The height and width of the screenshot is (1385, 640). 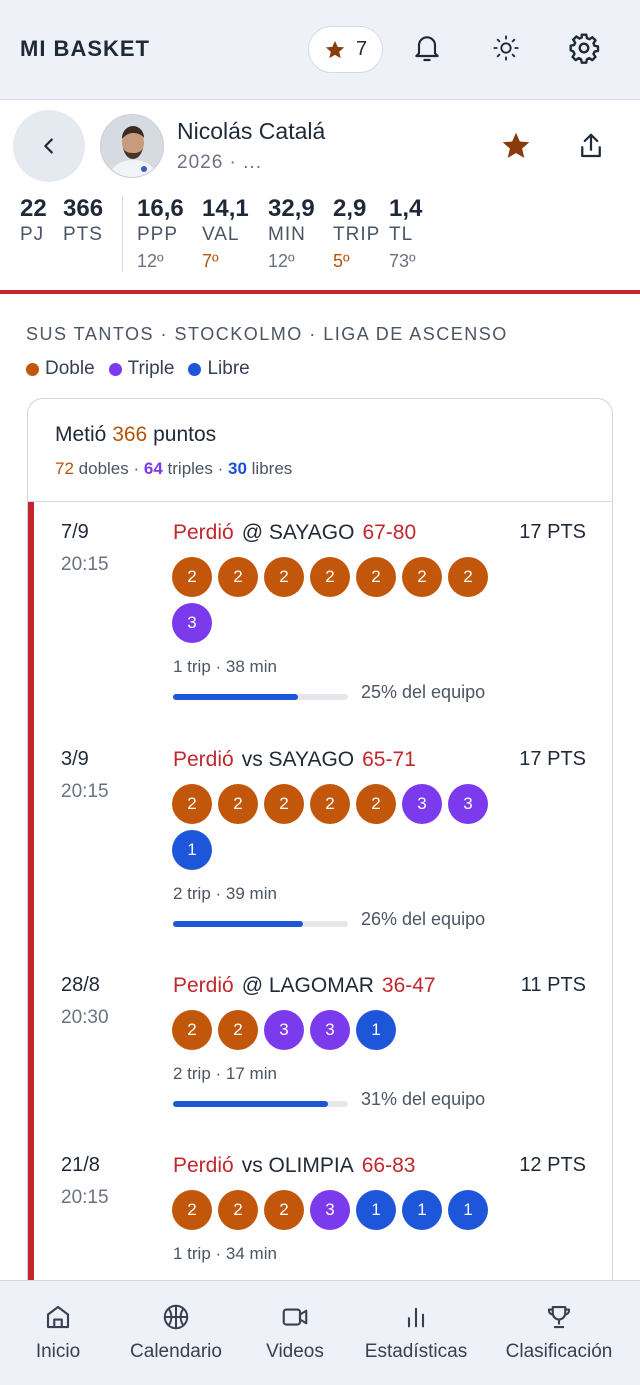 I want to click on card-accent-bar, so click(x=31, y=899).